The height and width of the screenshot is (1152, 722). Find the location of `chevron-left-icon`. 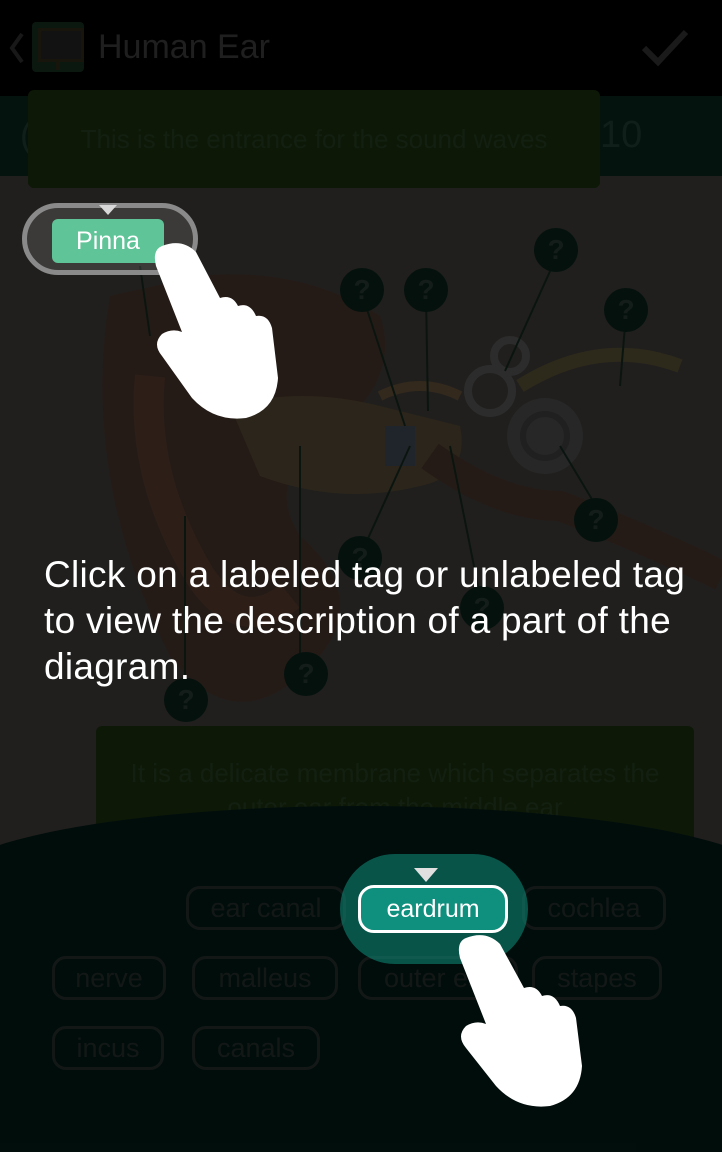

chevron-left-icon is located at coordinates (16, 48).